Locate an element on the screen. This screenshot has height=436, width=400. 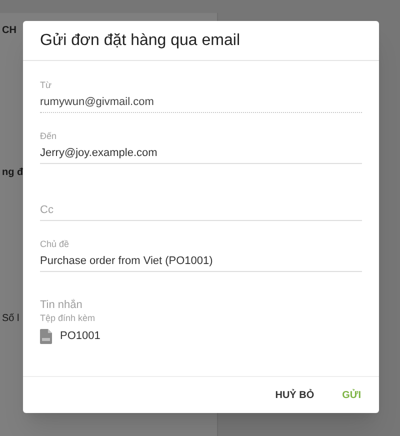
field-label: Từ is located at coordinates (46, 85).